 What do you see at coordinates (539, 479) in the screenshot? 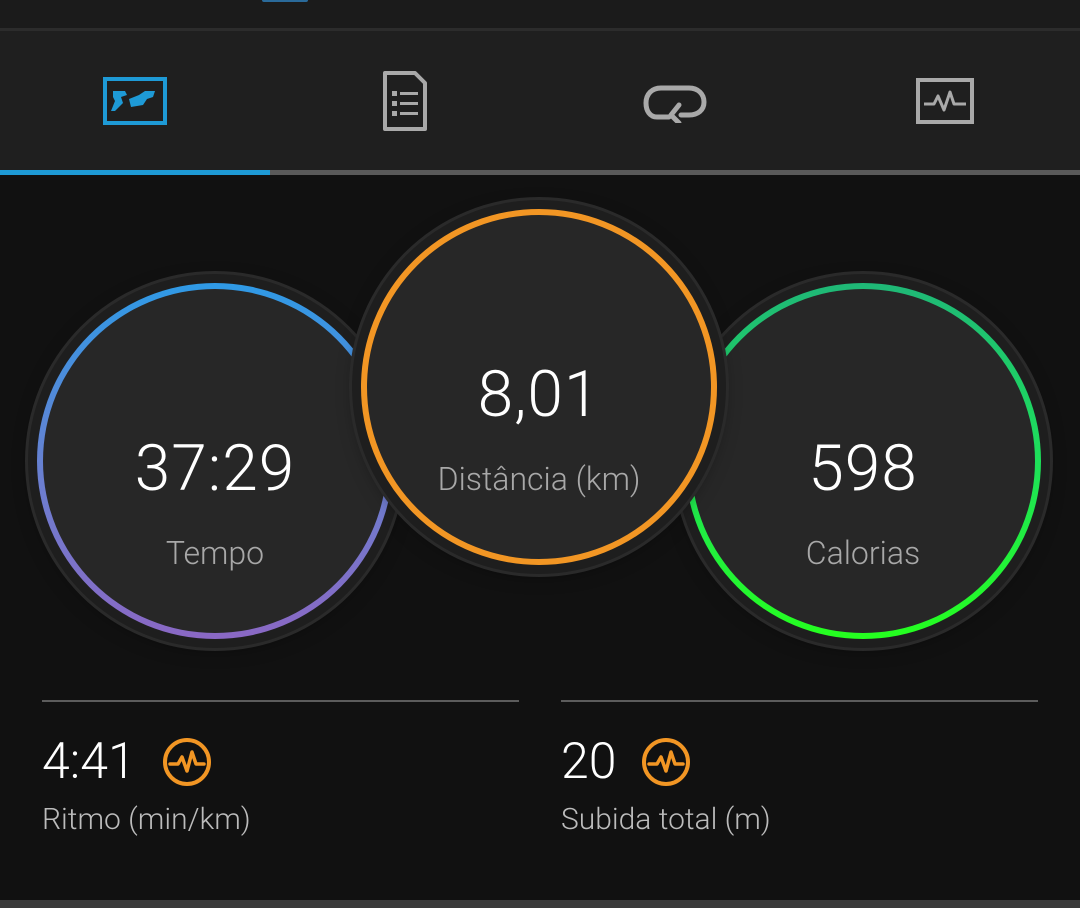
I see `distance-label: Distância (km)` at bounding box center [539, 479].